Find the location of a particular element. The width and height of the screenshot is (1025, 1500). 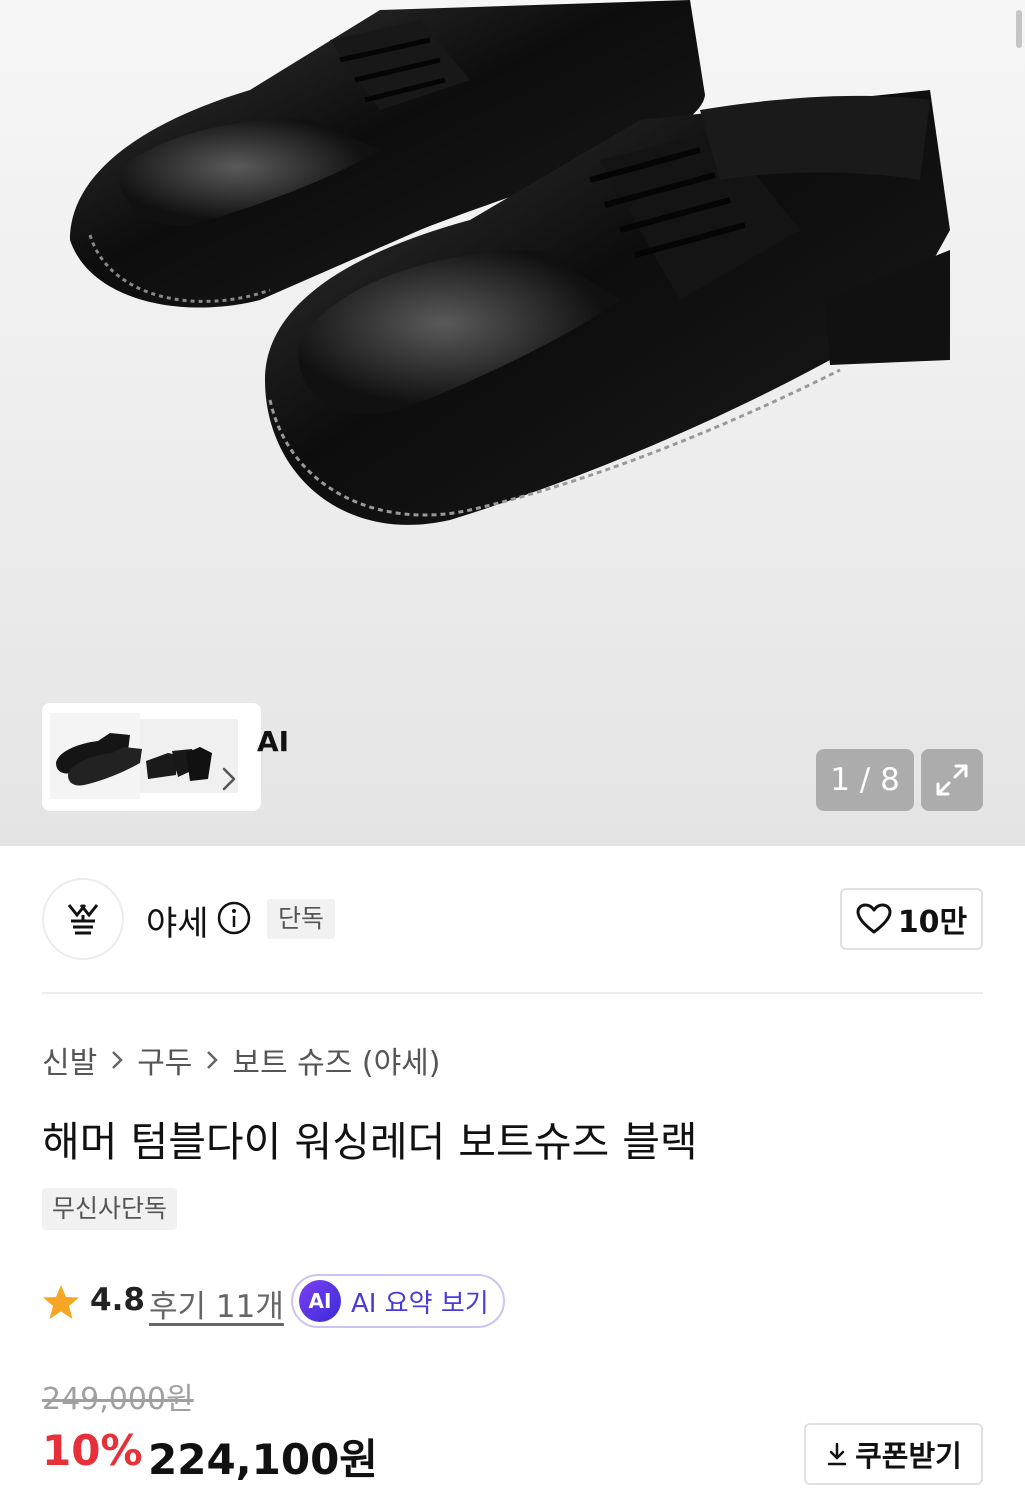

ai-summary-label: AI 요약 보기 is located at coordinates (420, 1303).